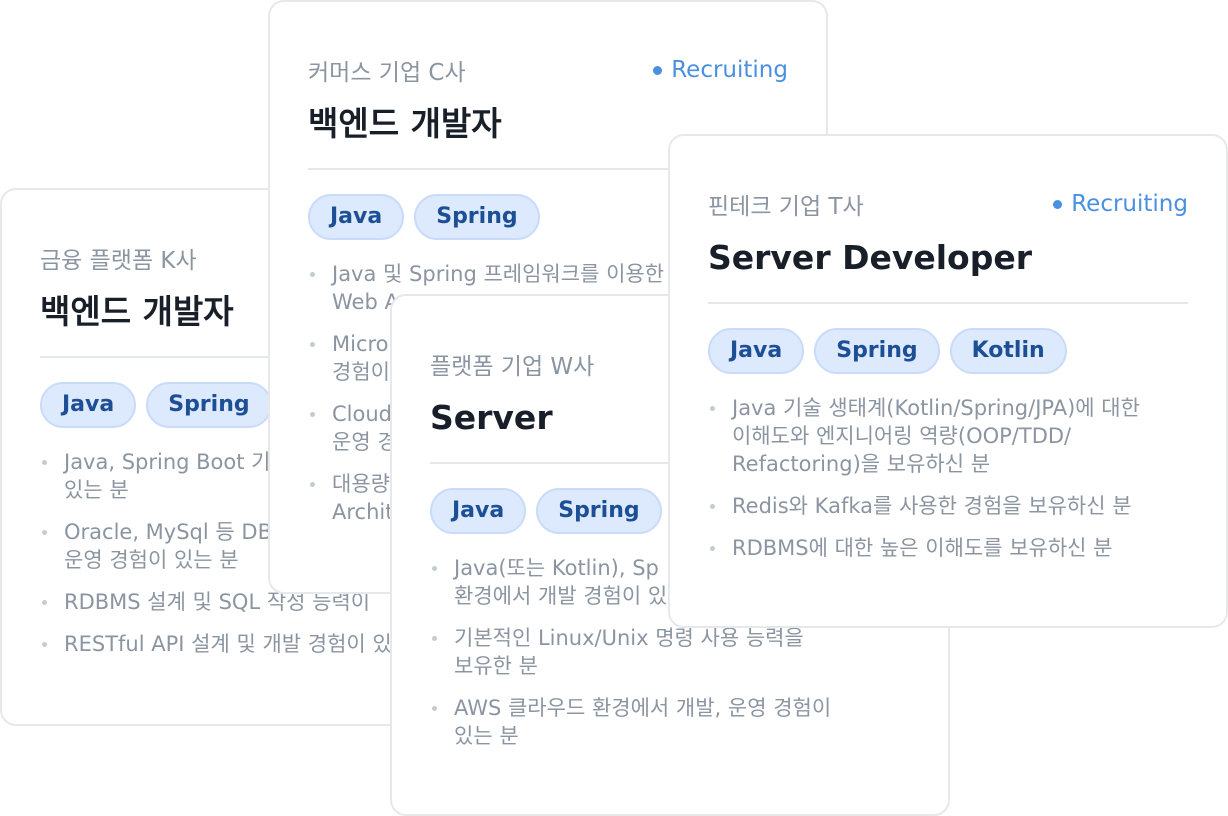 The height and width of the screenshot is (816, 1228). Describe the element at coordinates (387, 73) in the screenshot. I see `company-name: 커머스 기업 C사` at that location.